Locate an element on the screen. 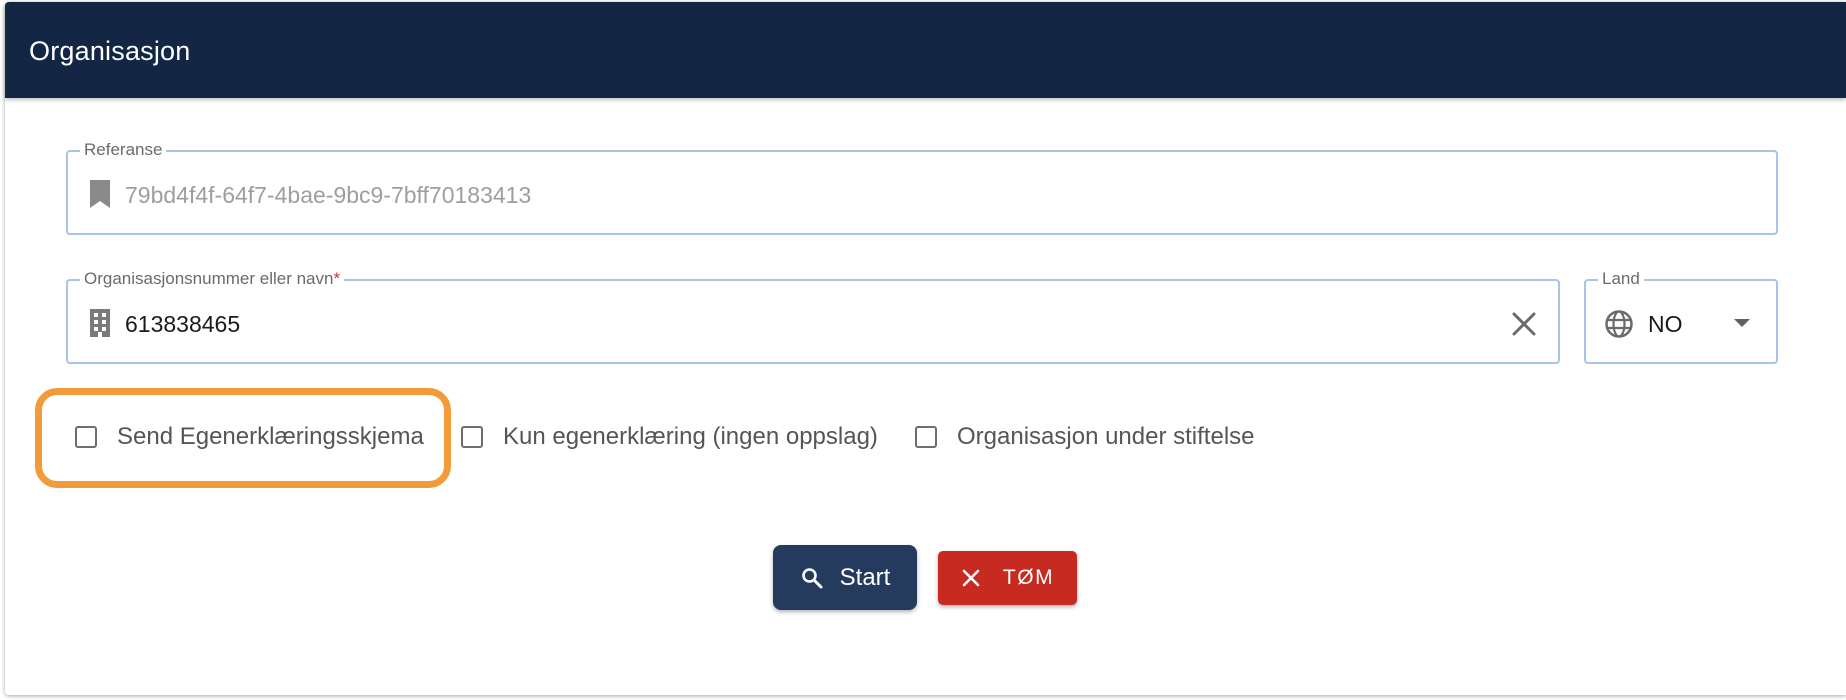 The width and height of the screenshot is (1846, 700). checkbox-label: Send Egenerklæringsskjema is located at coordinates (270, 436).